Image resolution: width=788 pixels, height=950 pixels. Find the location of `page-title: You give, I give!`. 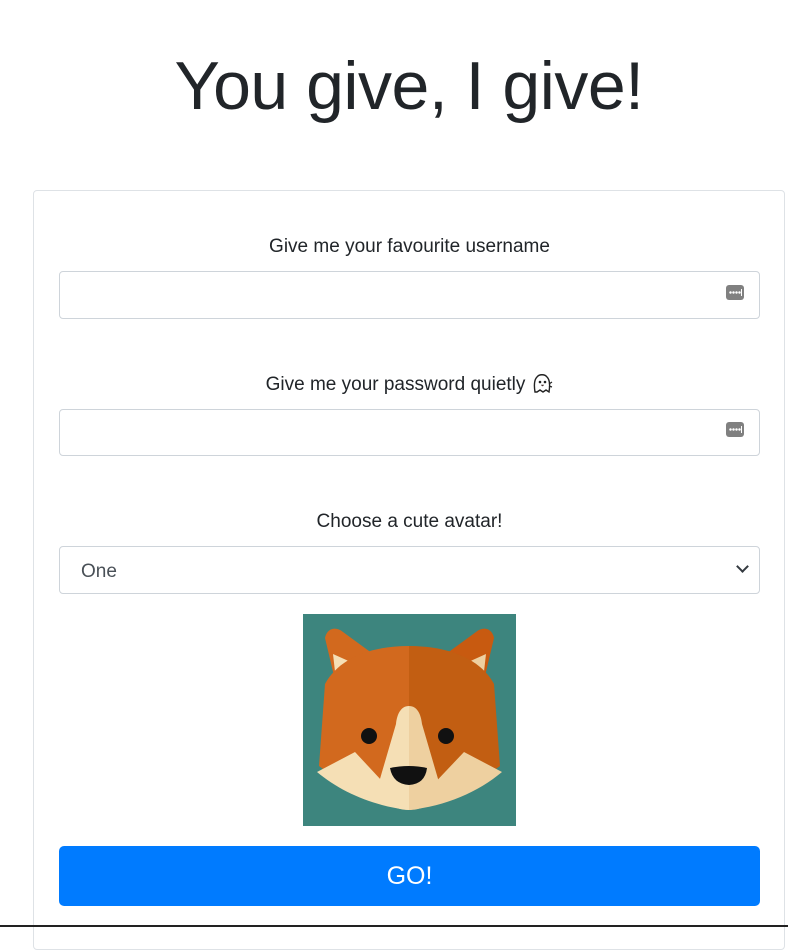

page-title: You give, I give! is located at coordinates (409, 86).